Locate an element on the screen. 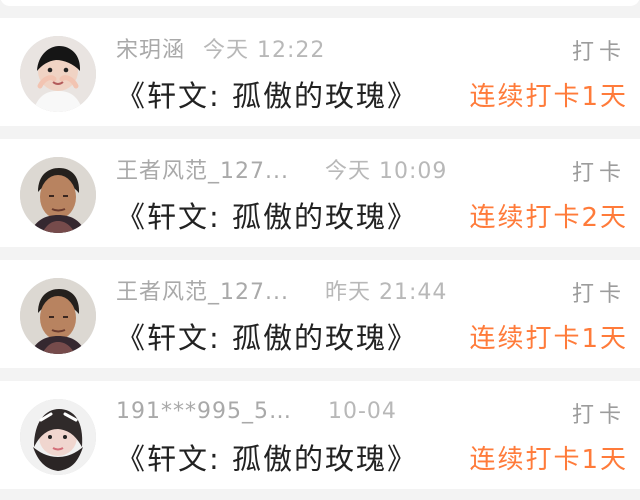 This screenshot has height=500, width=640. post-time: 昨天 21:44 is located at coordinates (386, 292).